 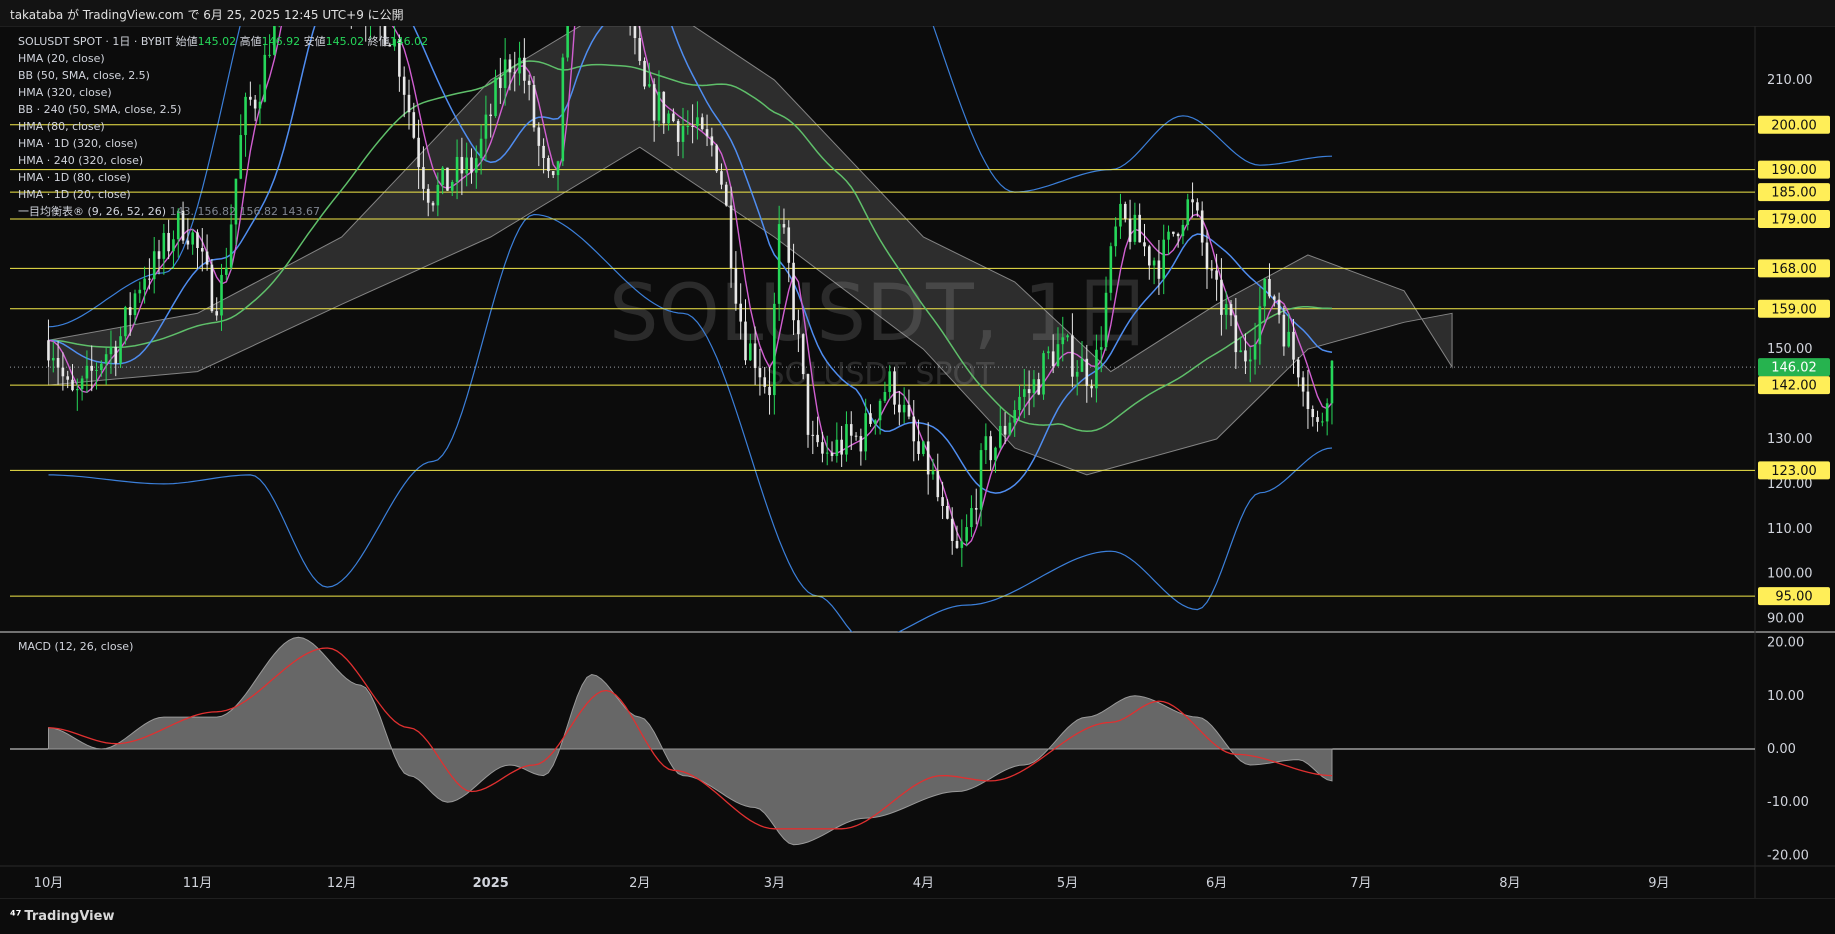 I want to click on tradingview-logo: ⁴⁷TradingView, so click(x=62, y=916).